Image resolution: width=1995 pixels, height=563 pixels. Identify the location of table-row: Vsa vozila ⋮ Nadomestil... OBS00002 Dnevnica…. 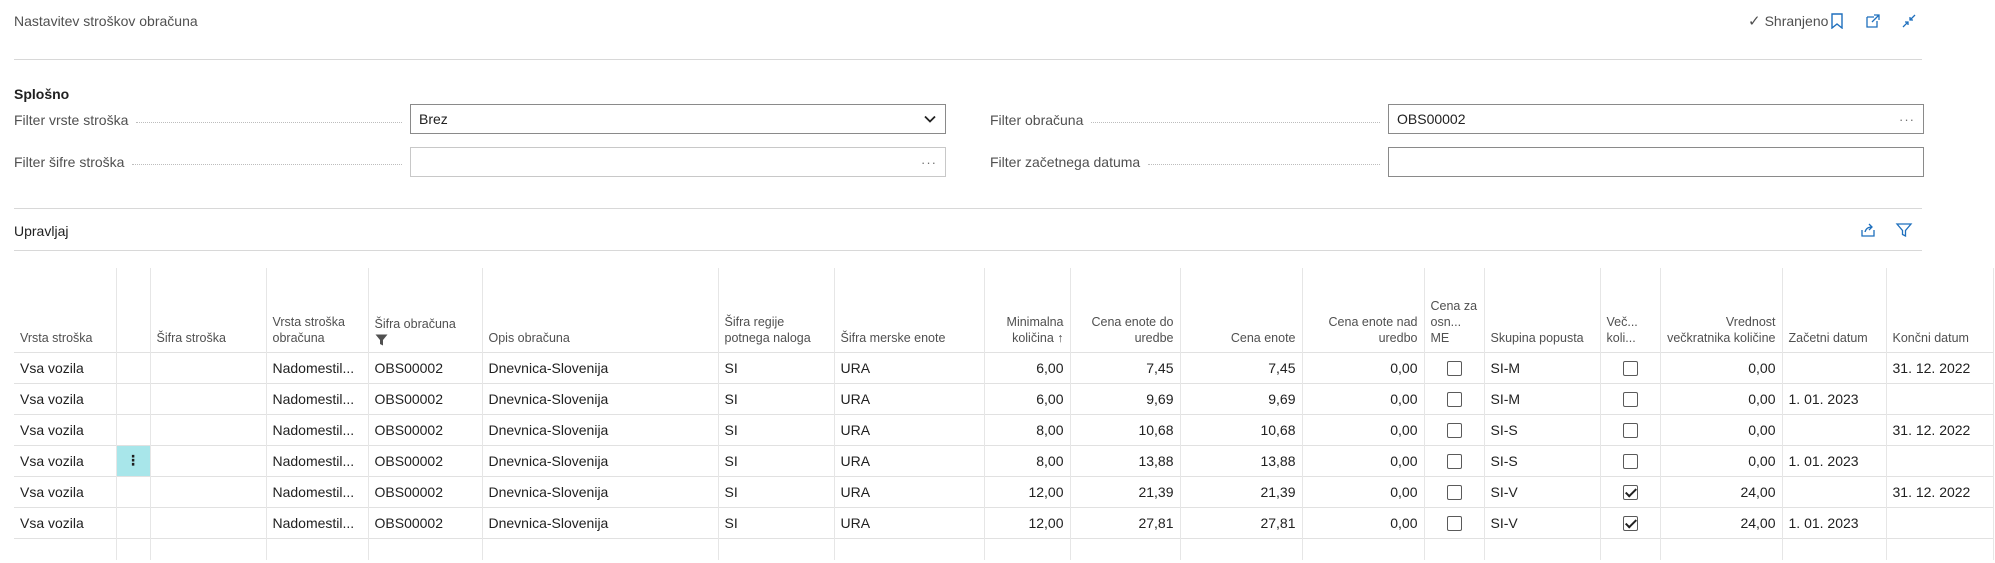
(1004, 460).